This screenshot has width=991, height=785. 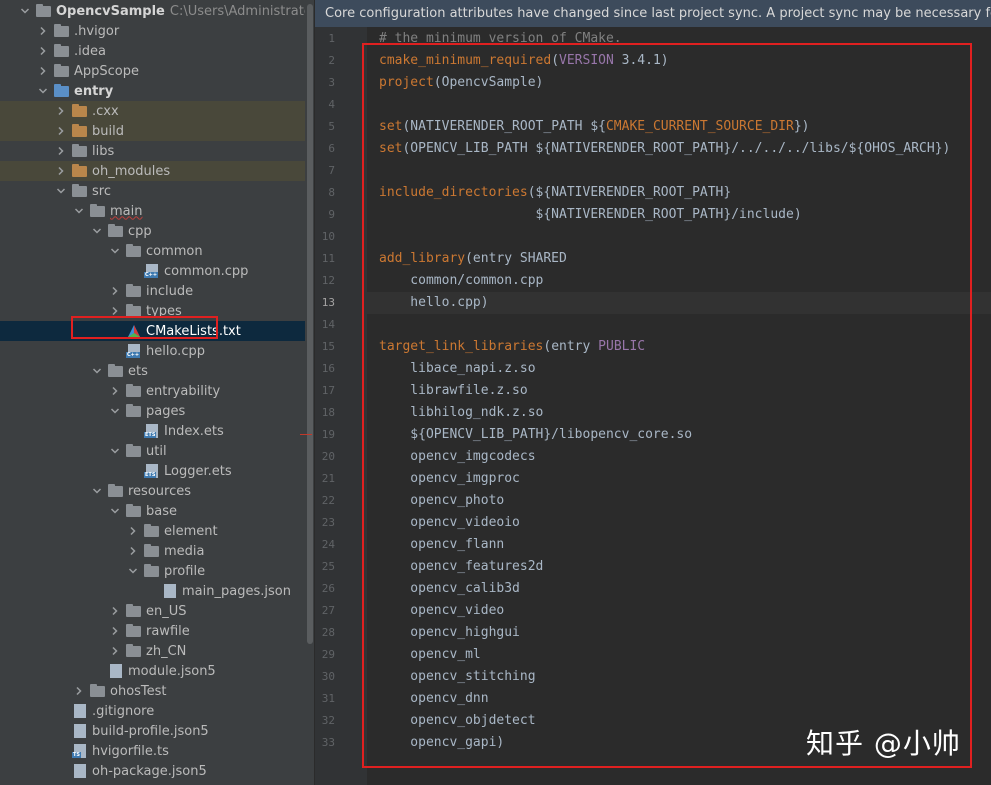 What do you see at coordinates (157, 211) in the screenshot?
I see `tree-row-main: main` at bounding box center [157, 211].